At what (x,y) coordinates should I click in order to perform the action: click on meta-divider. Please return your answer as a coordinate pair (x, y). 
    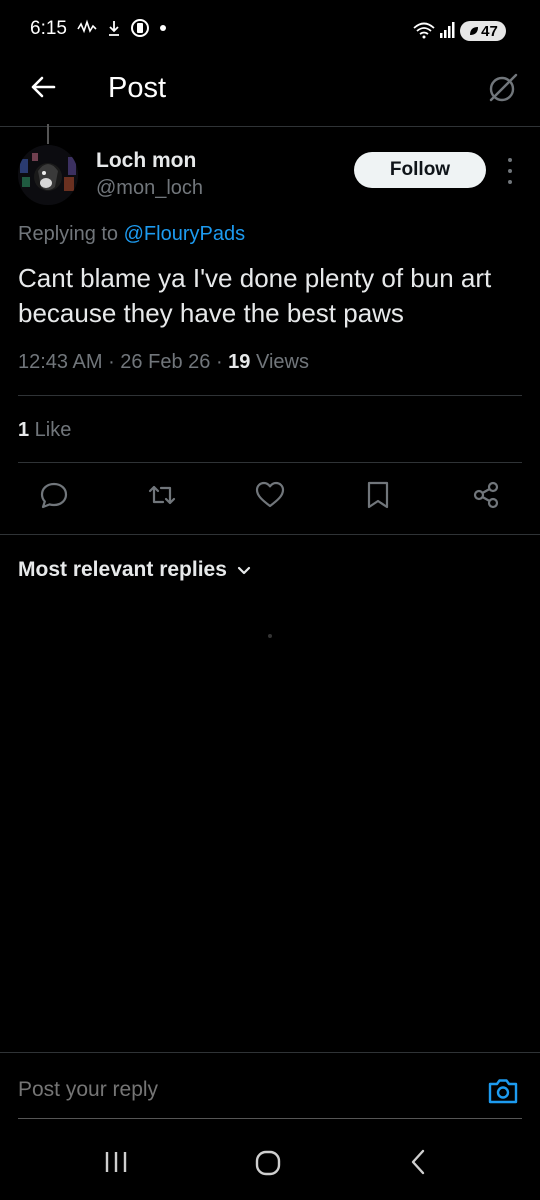
    Looking at the image, I should click on (270, 395).